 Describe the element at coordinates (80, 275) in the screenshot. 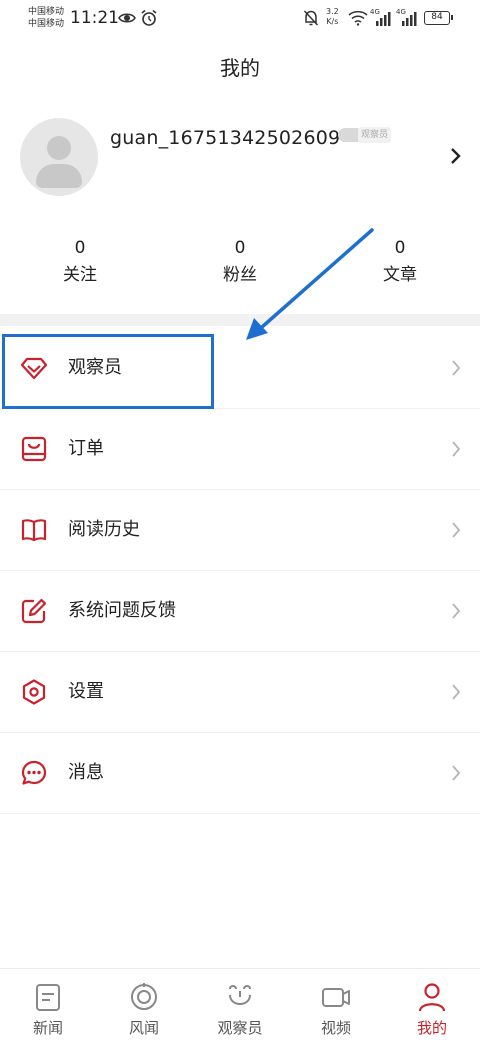

I see `stat-following-label: 关注` at that location.